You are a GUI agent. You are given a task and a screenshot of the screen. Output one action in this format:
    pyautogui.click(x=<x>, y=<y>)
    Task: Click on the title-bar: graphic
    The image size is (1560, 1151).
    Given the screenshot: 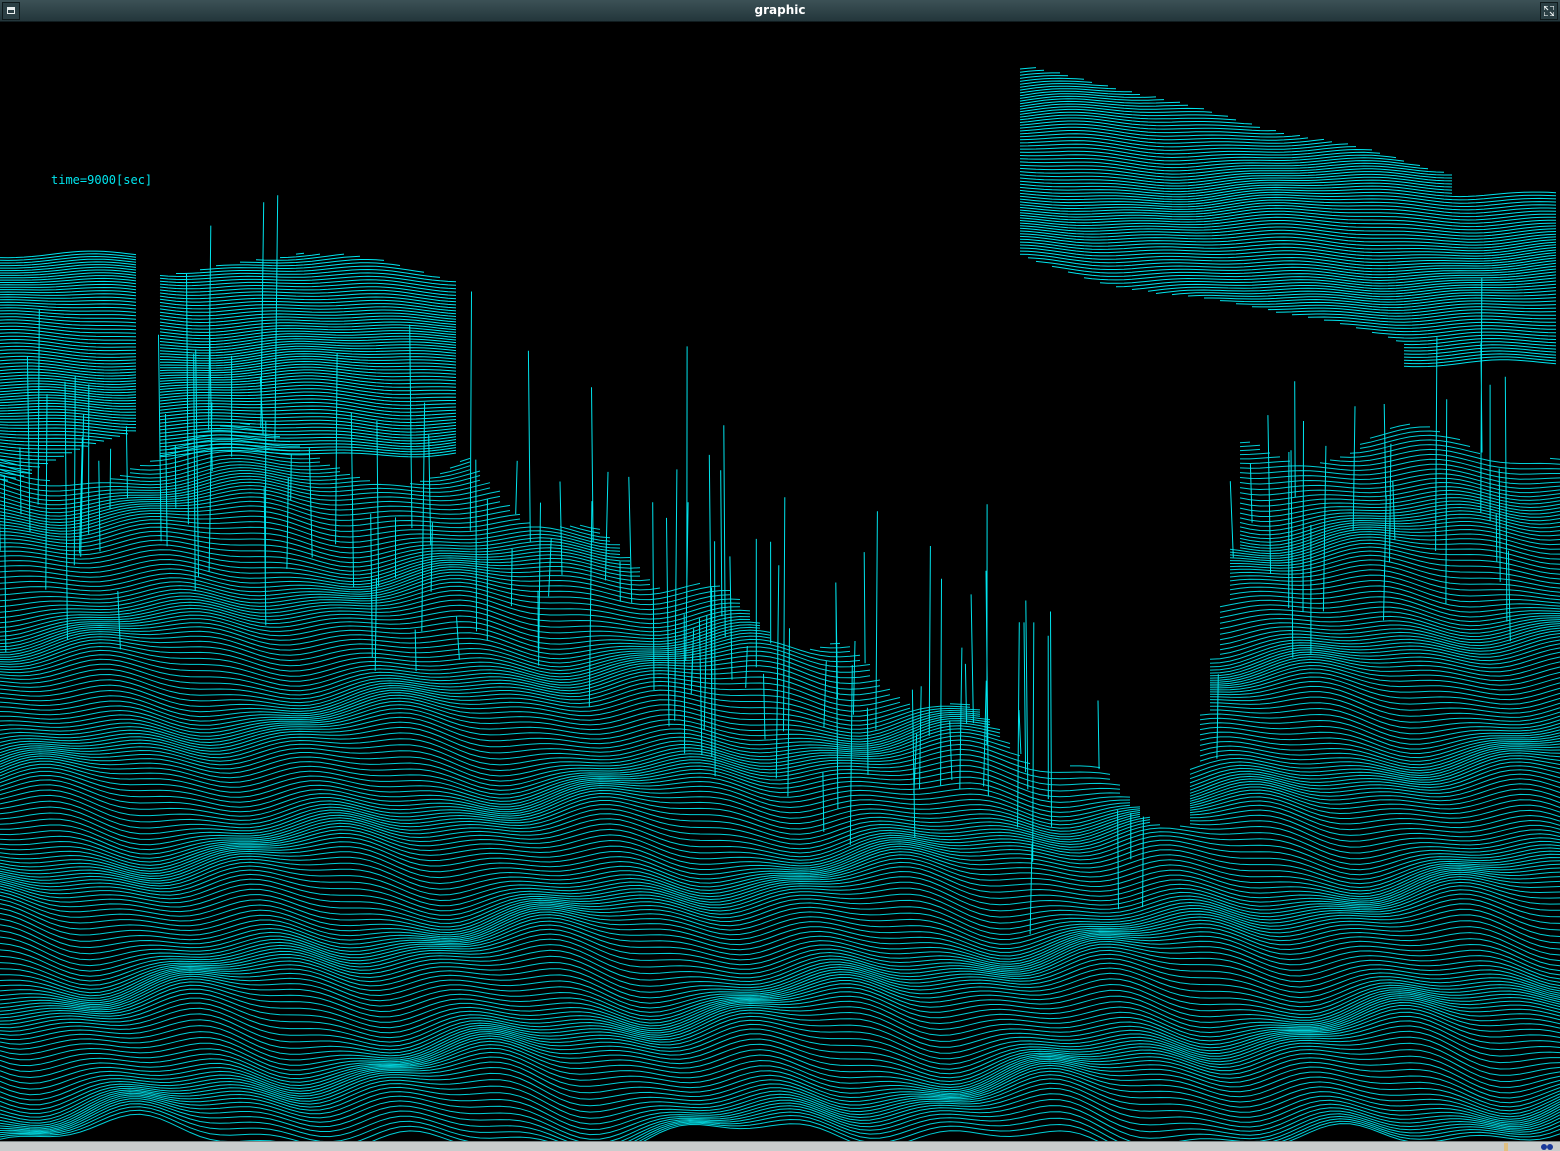 What is the action you would take?
    pyautogui.click(x=780, y=11)
    